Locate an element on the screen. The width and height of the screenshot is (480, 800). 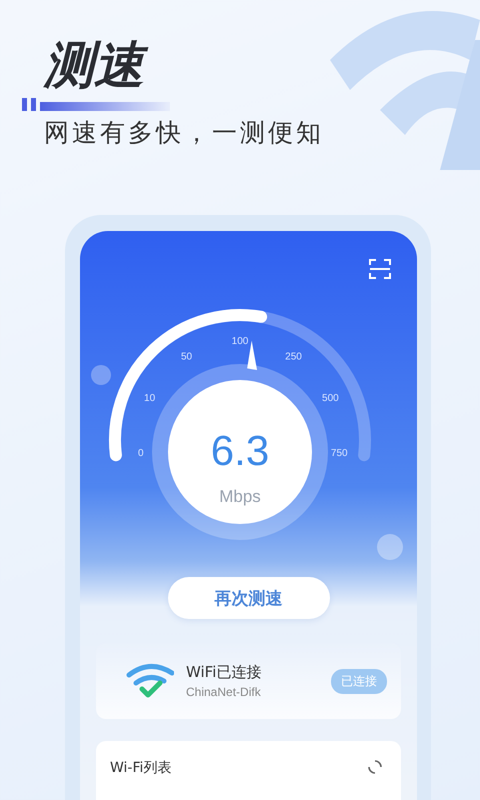
retest-button: 再次测速 is located at coordinates (249, 598).